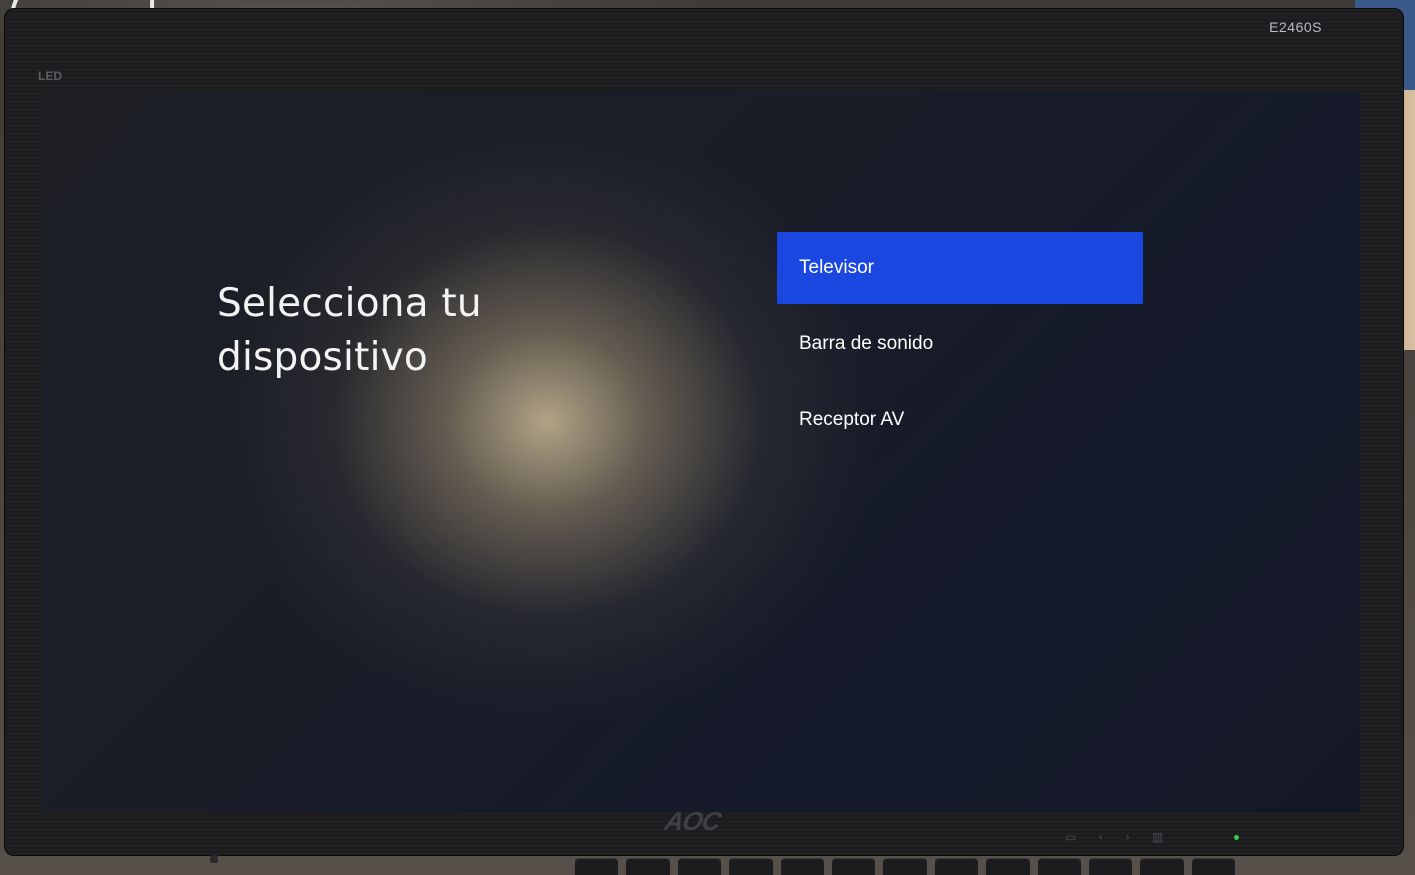  I want to click on brand-logo: AOC, so click(692, 821).